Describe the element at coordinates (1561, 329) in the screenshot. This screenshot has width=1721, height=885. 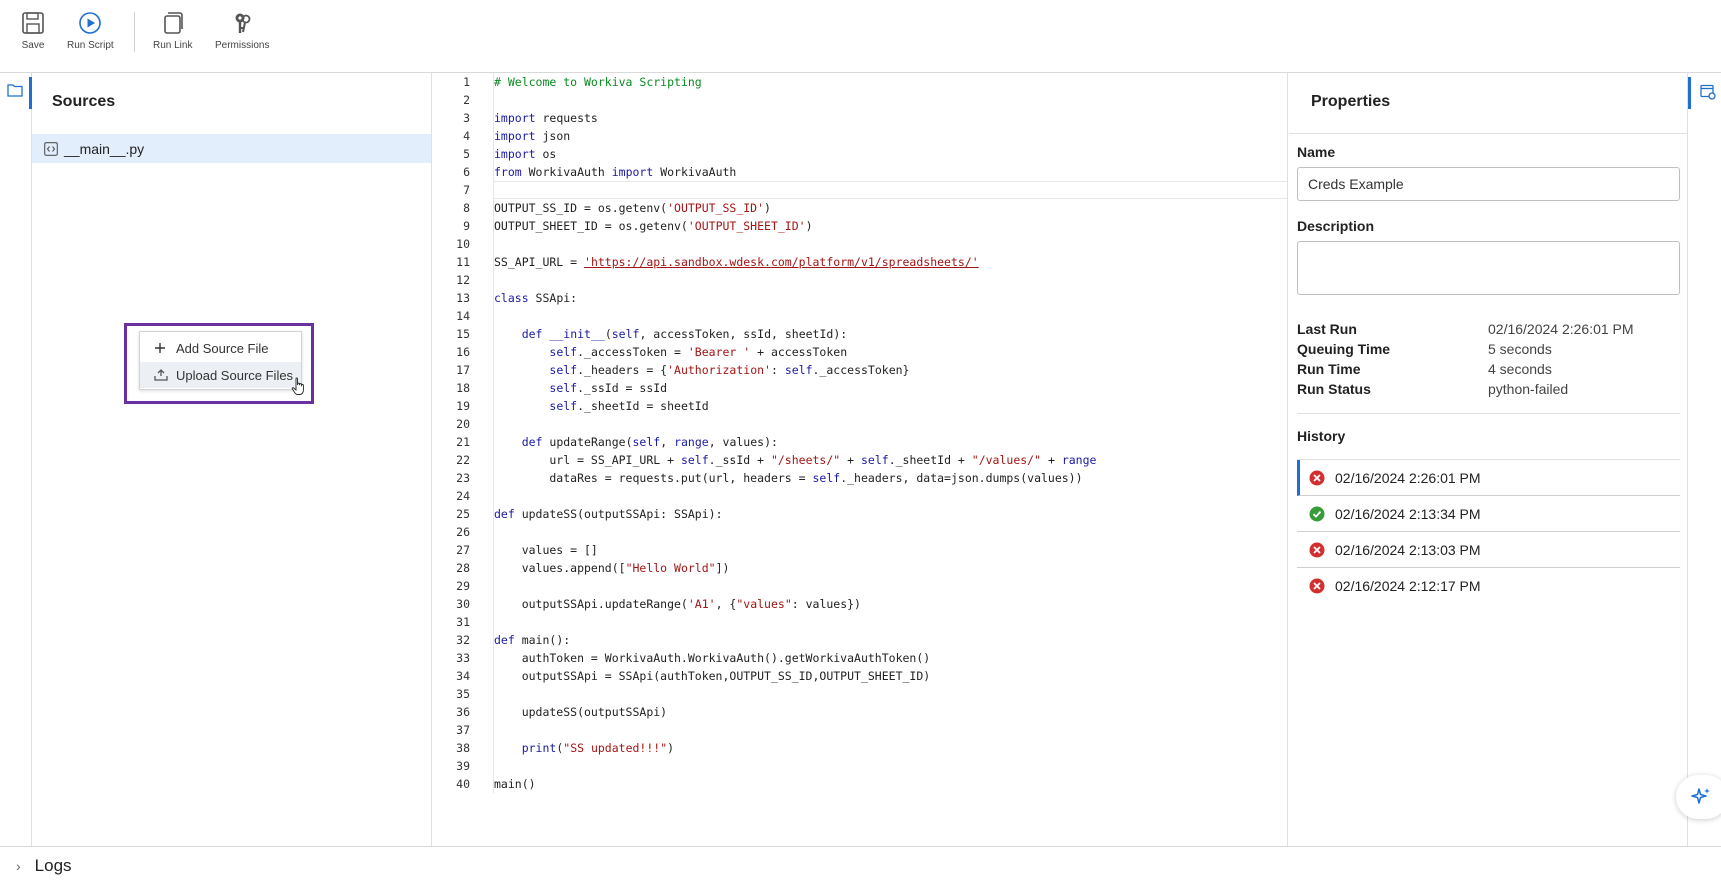
I see `stat-value: 02/16/2024 2:26:01 PM` at that location.